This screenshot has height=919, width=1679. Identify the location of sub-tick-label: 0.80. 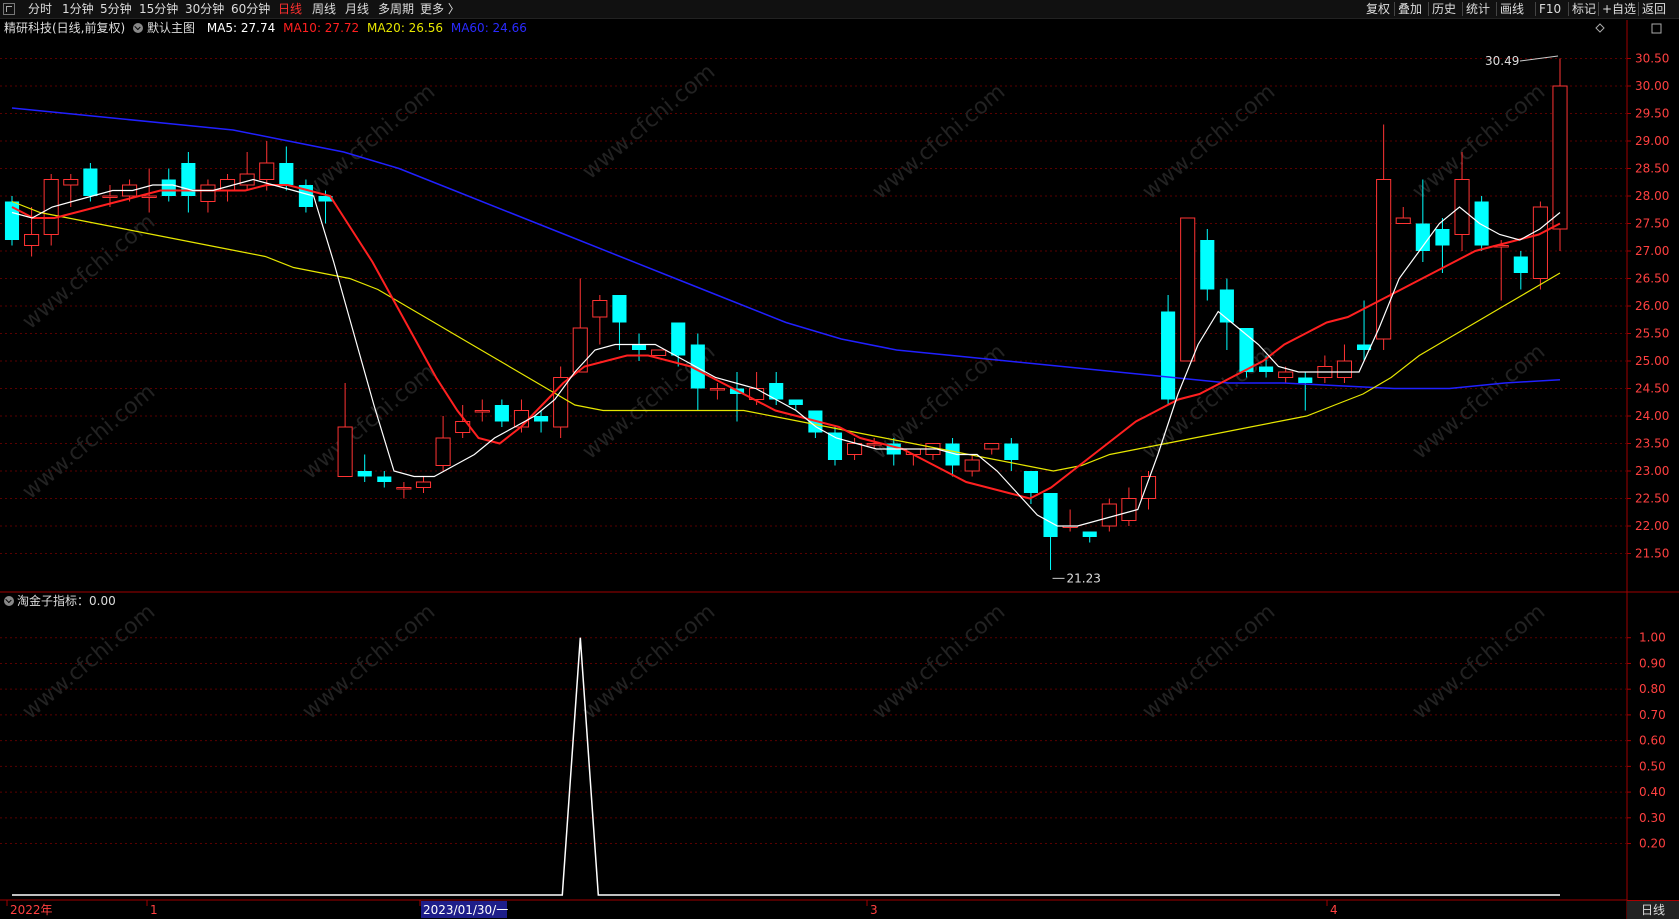
(1652, 689).